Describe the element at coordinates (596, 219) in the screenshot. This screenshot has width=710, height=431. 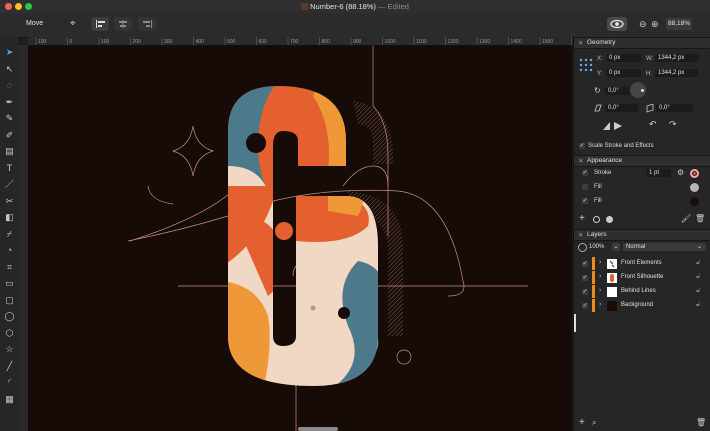
I see `add-stroke-icon` at that location.